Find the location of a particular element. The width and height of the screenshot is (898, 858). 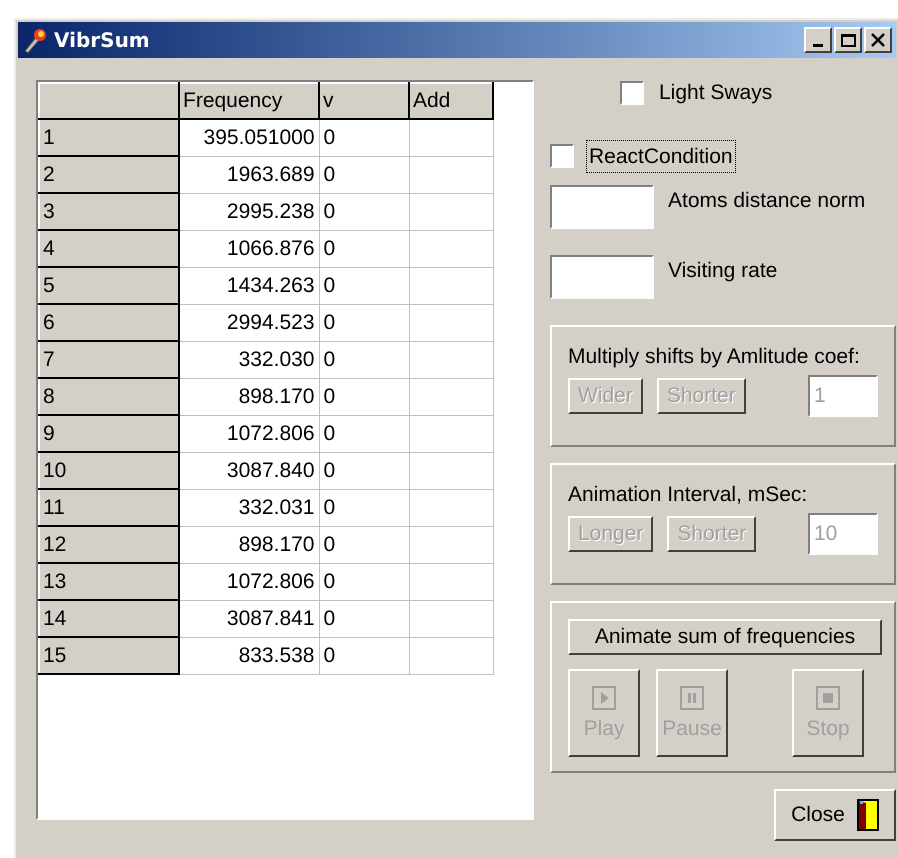

stop-icon is located at coordinates (828, 698).